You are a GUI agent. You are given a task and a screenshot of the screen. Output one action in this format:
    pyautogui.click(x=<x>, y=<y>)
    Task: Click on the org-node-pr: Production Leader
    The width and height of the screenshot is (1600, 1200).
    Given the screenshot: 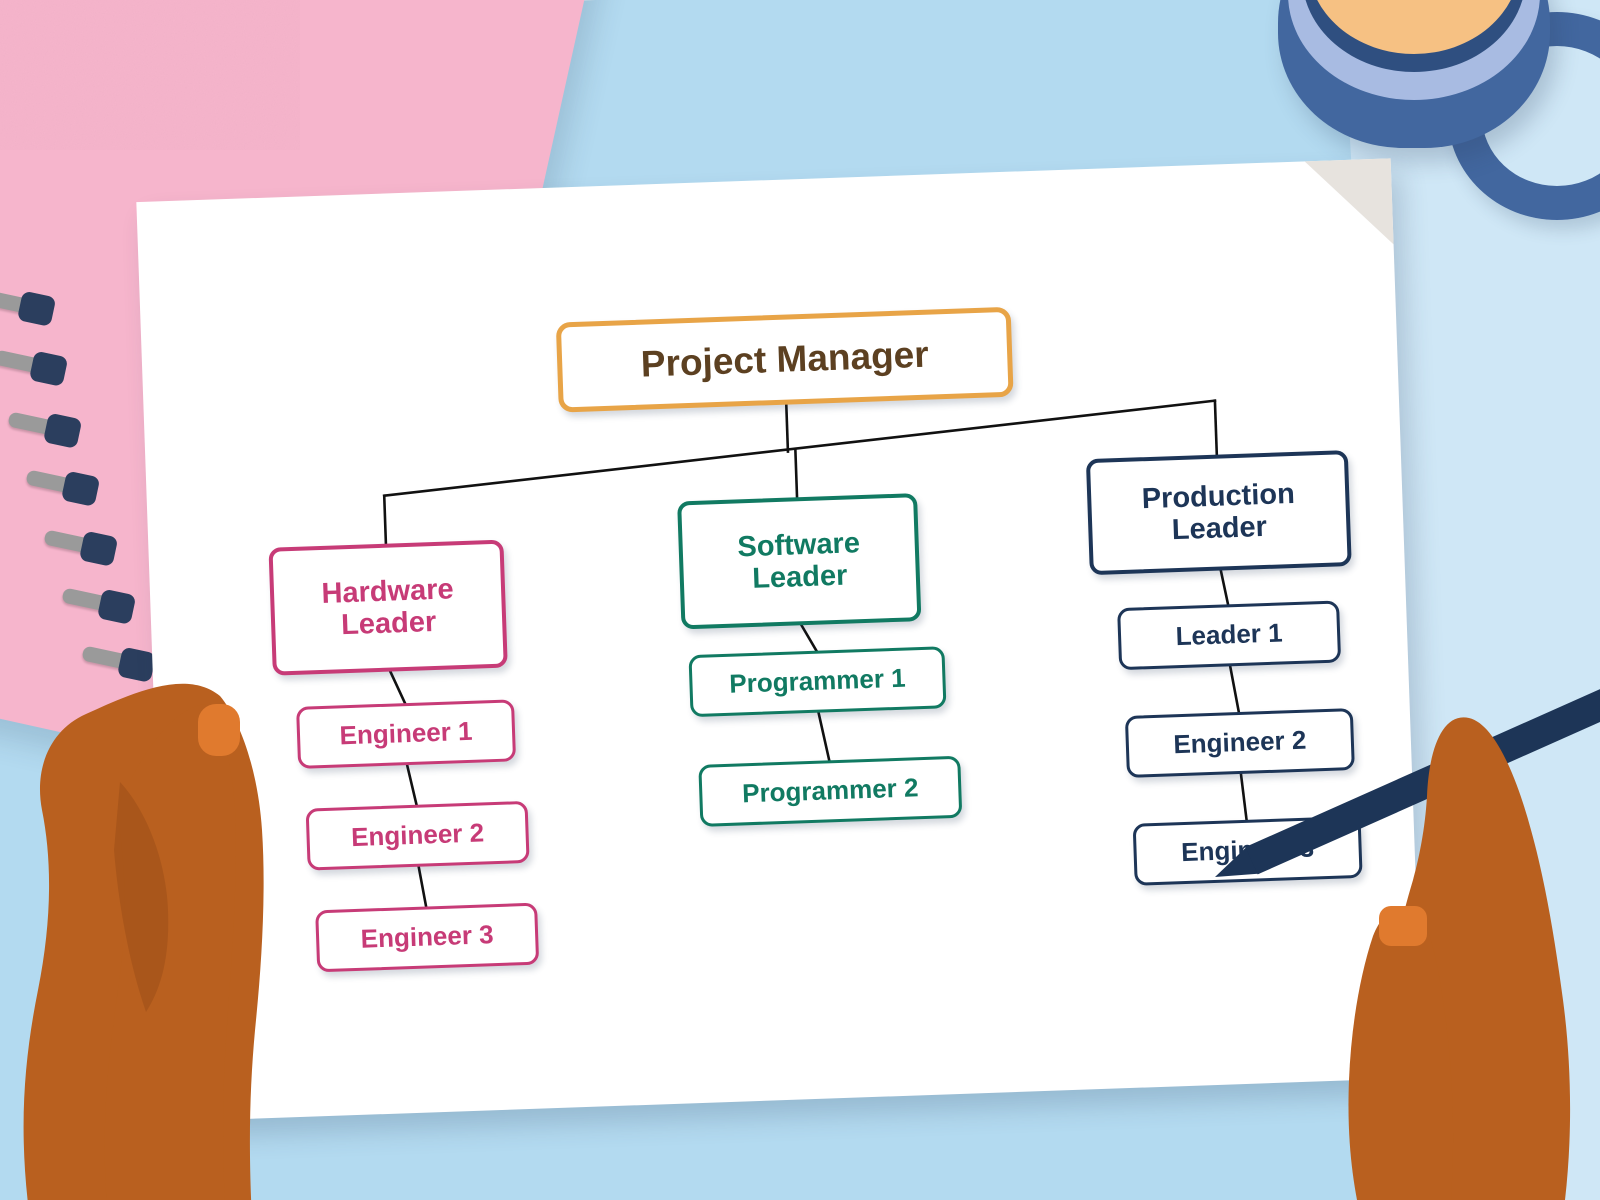 What is the action you would take?
    pyautogui.click(x=1218, y=513)
    